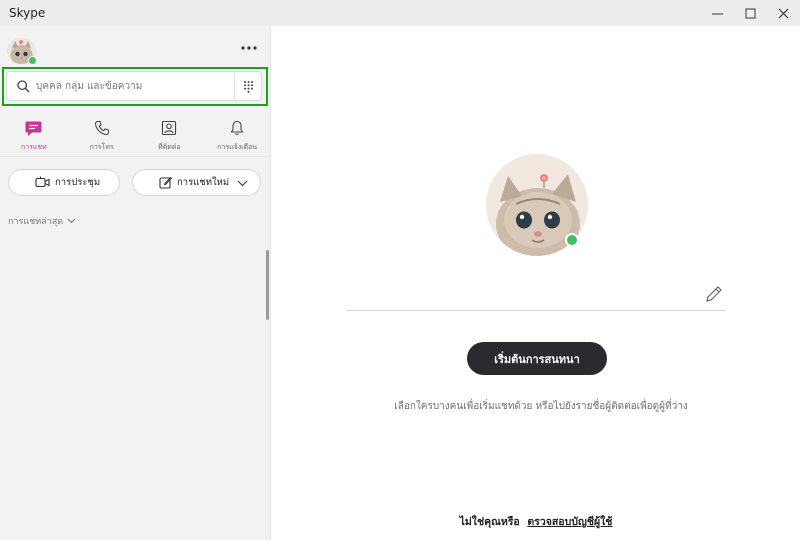  Describe the element at coordinates (536, 310) in the screenshot. I see `mood-message-underline` at that location.